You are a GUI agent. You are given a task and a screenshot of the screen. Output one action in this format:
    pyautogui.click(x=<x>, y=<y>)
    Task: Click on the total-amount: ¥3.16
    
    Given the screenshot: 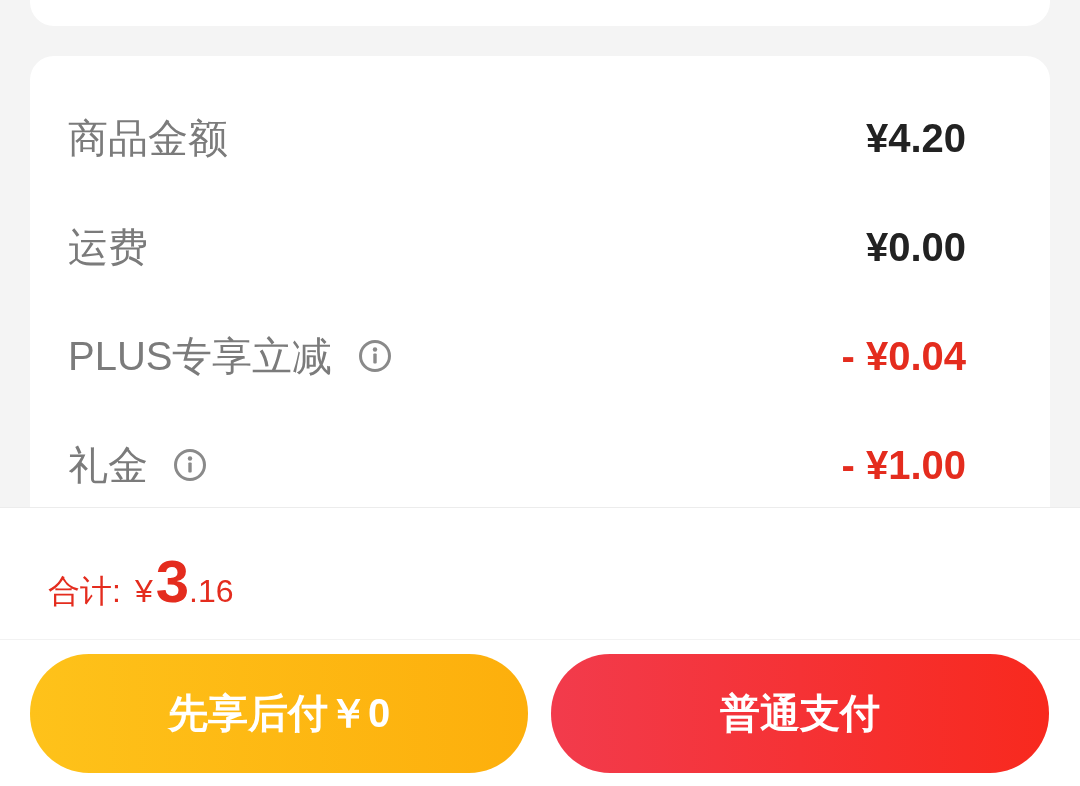 What is the action you would take?
    pyautogui.click(x=184, y=582)
    